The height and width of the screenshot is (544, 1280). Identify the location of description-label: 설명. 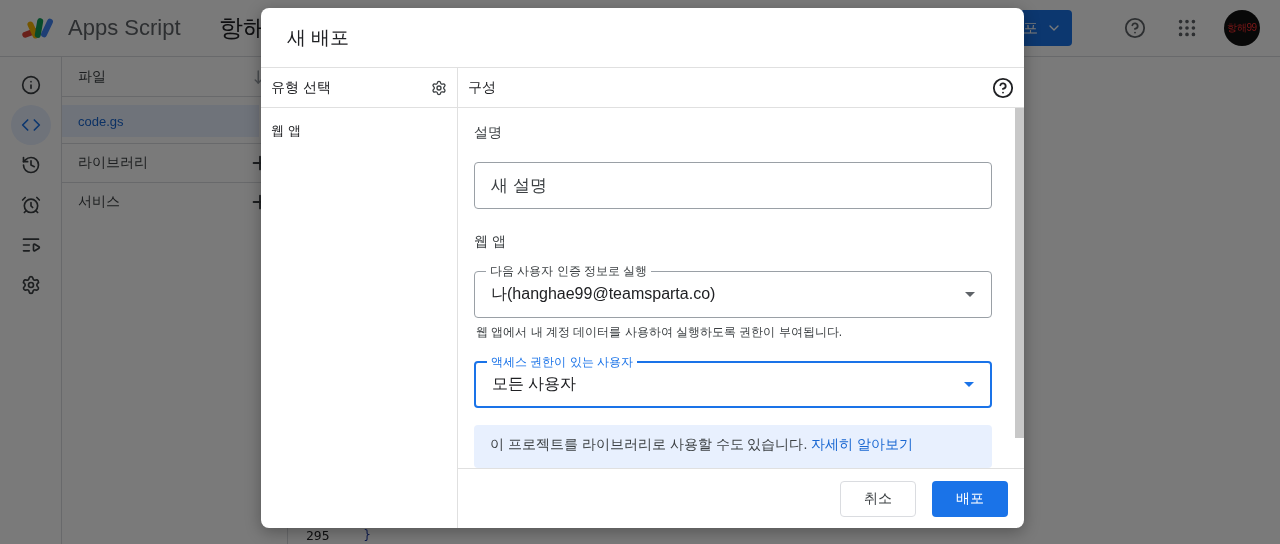
(488, 133).